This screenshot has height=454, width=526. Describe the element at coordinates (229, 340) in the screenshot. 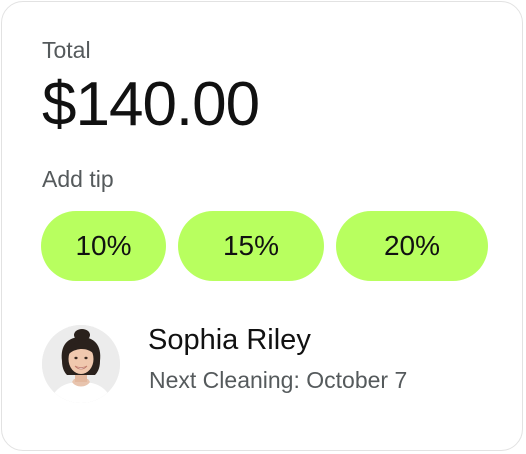

I see `cleaner-name: Sophia Riley` at that location.